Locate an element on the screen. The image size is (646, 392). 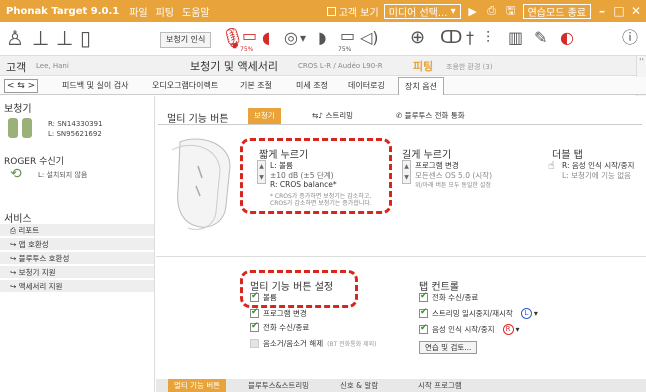
tab-fine-tuning: 미세 조정 is located at coordinates (312, 85).